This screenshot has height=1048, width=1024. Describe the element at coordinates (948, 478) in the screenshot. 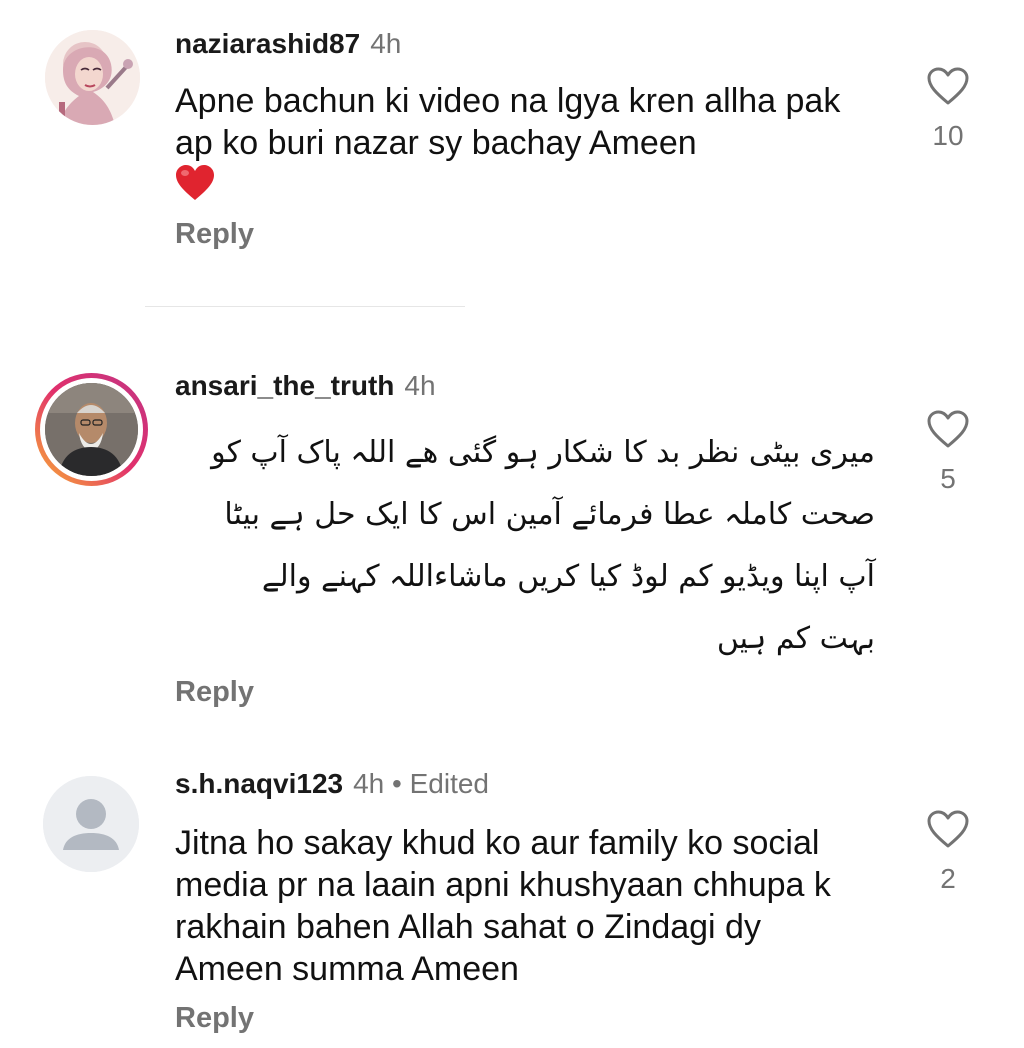

I see `like-count: 5` at that location.